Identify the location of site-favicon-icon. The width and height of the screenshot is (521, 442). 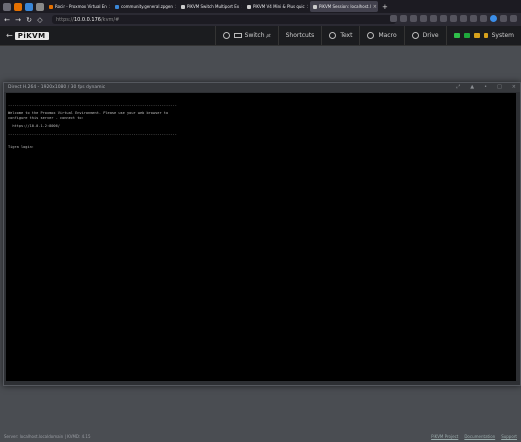
(117, 6).